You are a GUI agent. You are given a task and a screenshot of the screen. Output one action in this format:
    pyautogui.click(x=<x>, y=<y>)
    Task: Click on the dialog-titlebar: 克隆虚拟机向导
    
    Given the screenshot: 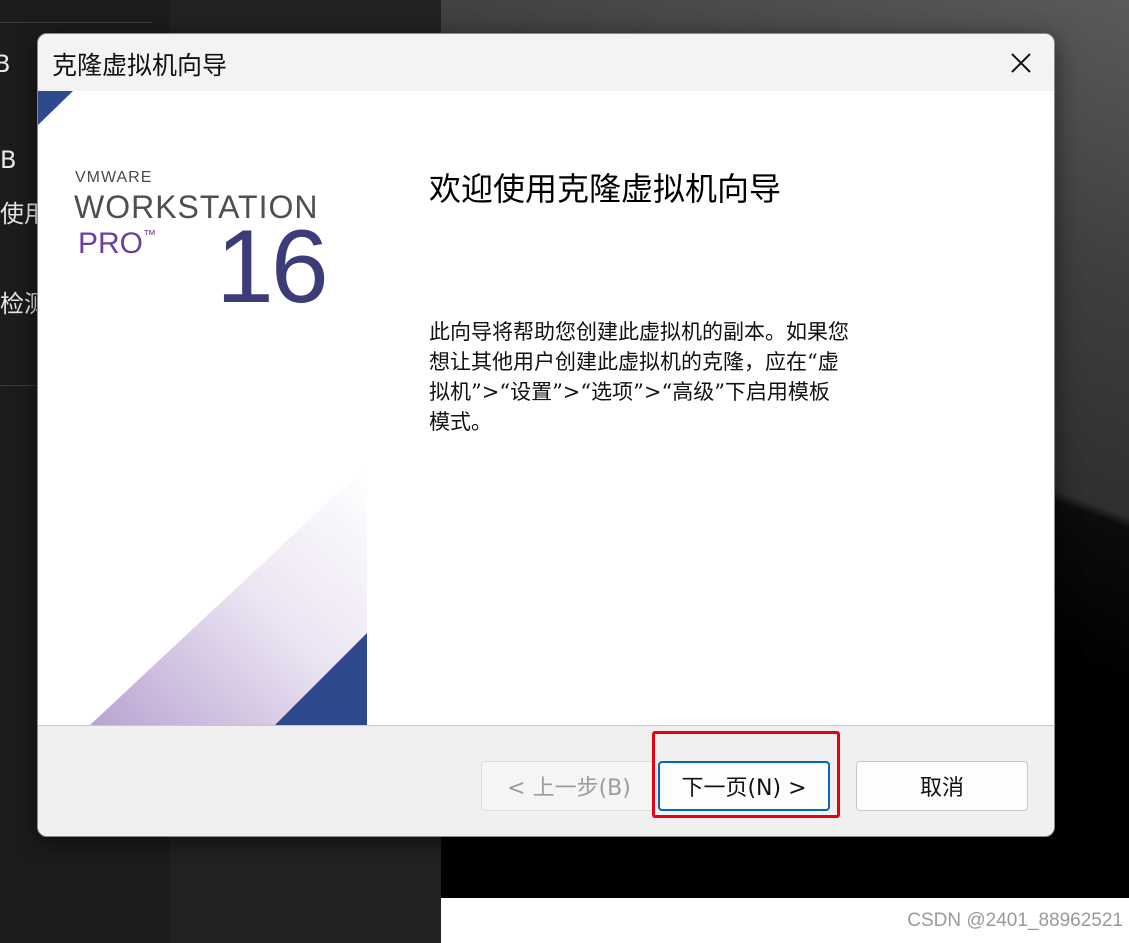 What is the action you would take?
    pyautogui.click(x=546, y=62)
    